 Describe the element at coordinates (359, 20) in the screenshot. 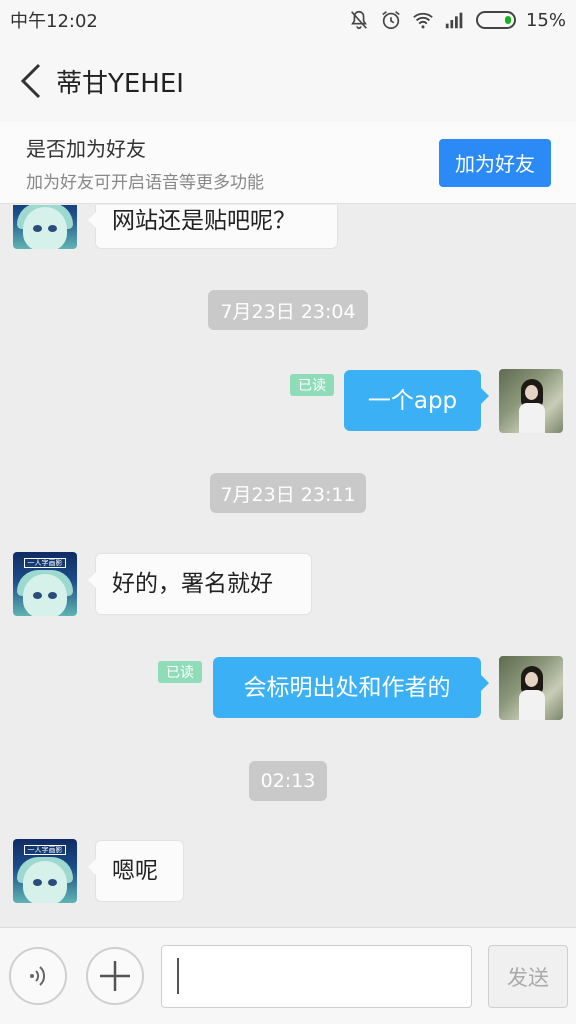

I see `mute-bell-icon` at that location.